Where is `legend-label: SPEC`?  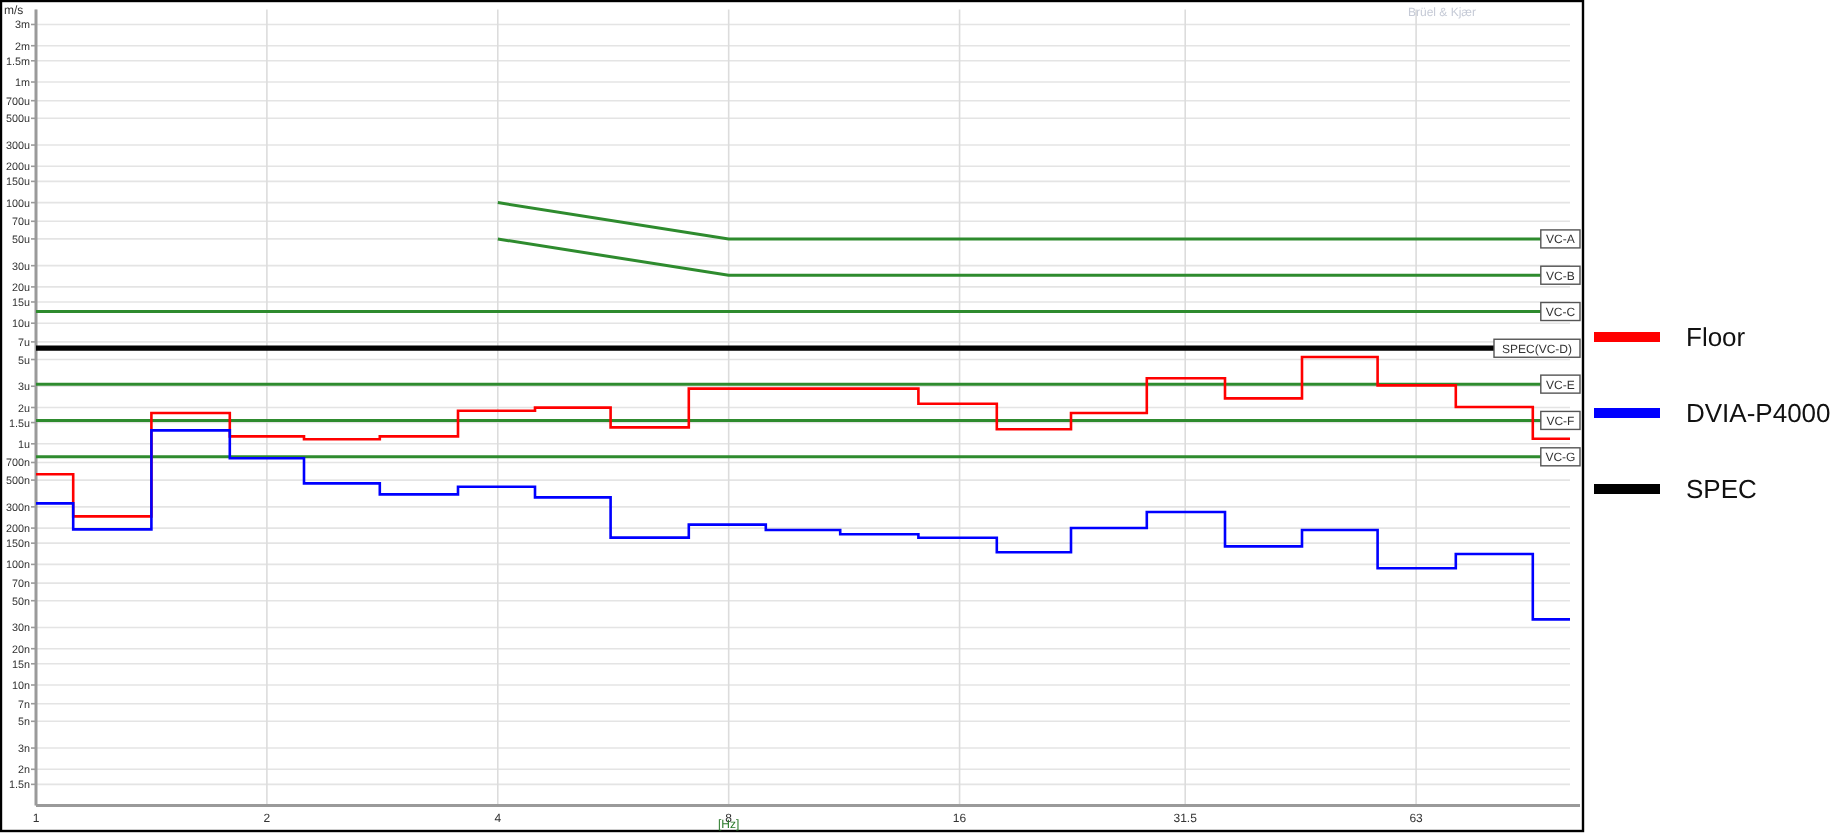 legend-label: SPEC is located at coordinates (1721, 488).